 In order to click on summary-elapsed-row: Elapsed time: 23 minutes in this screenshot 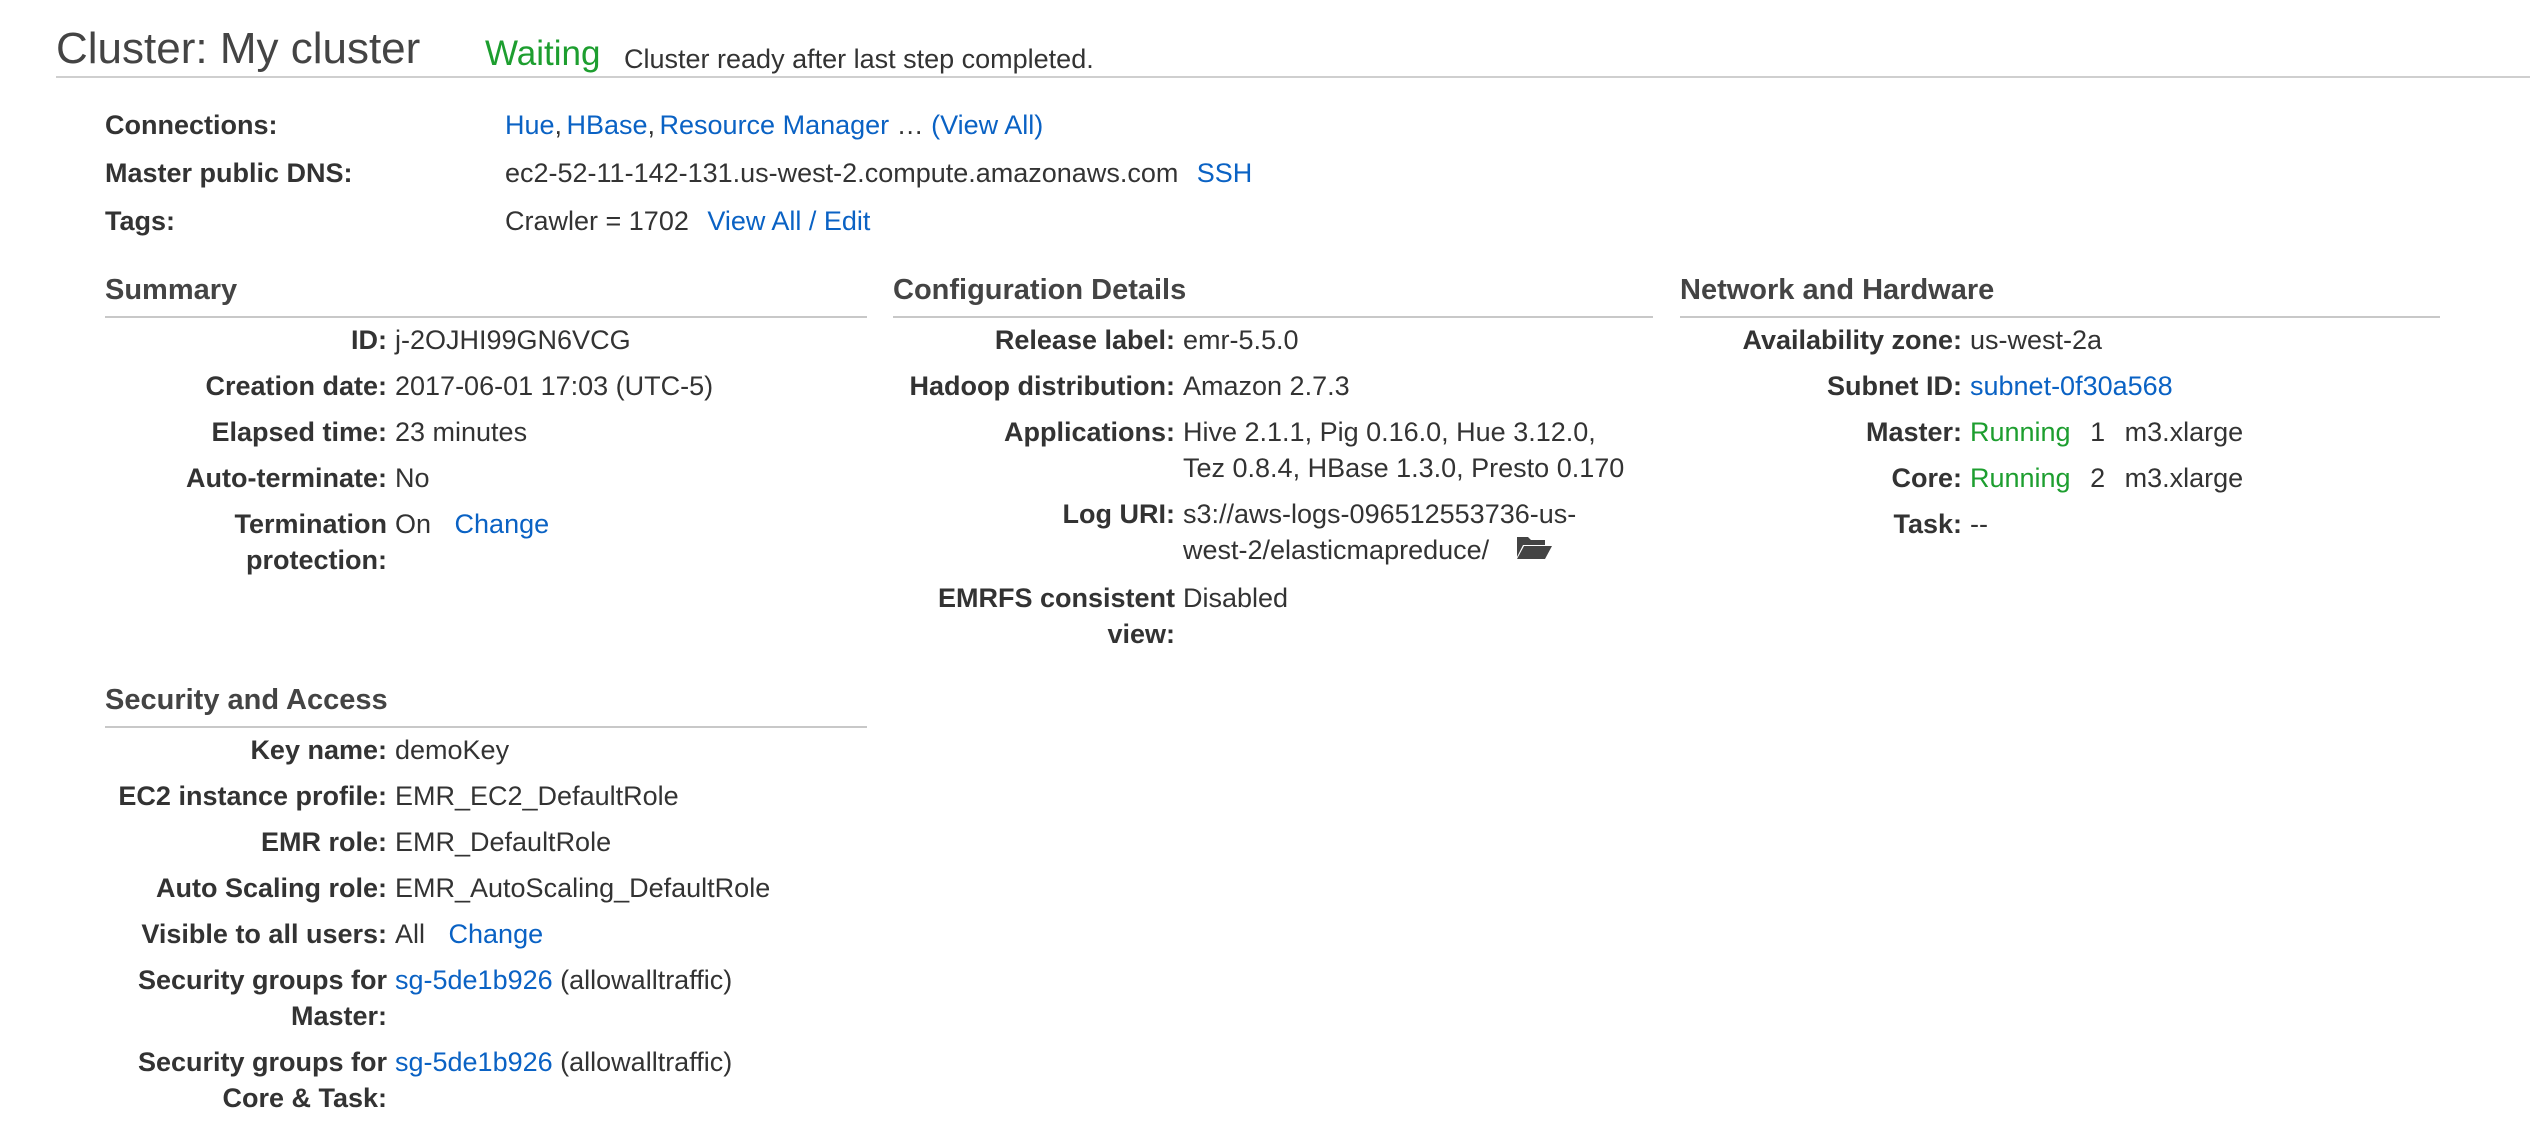, I will do `click(316, 432)`.